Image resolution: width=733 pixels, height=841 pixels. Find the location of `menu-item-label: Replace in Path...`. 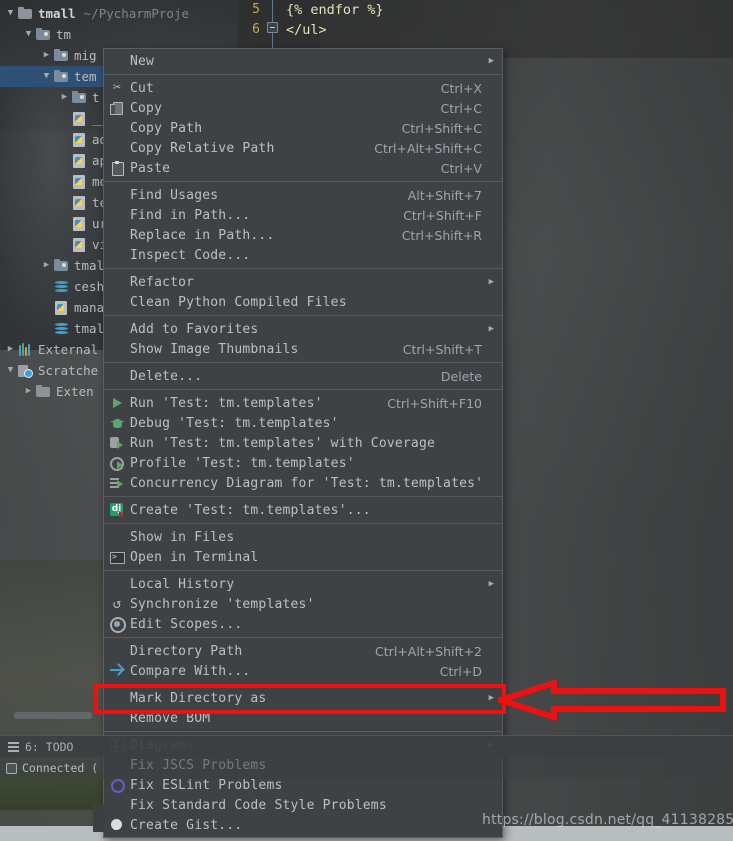

menu-item-label: Replace in Path... is located at coordinates (202, 235).